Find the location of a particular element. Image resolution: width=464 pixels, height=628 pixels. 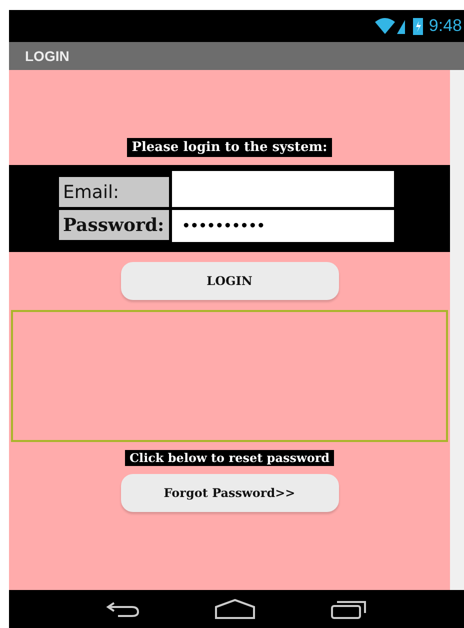

screen-title: LOGIN is located at coordinates (47, 56).